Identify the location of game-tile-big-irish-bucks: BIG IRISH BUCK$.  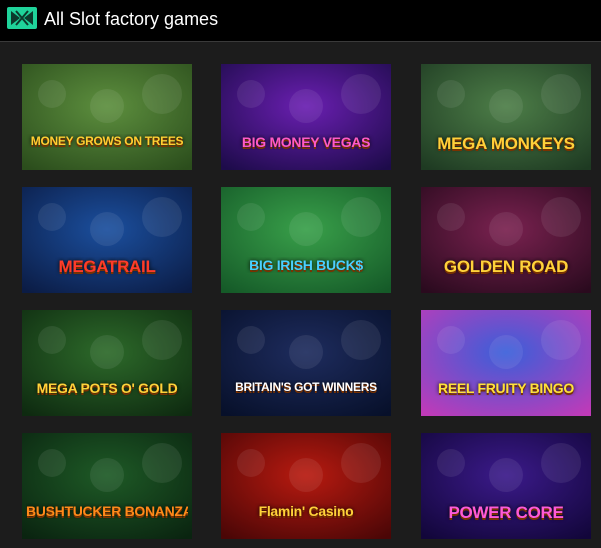
(306, 240).